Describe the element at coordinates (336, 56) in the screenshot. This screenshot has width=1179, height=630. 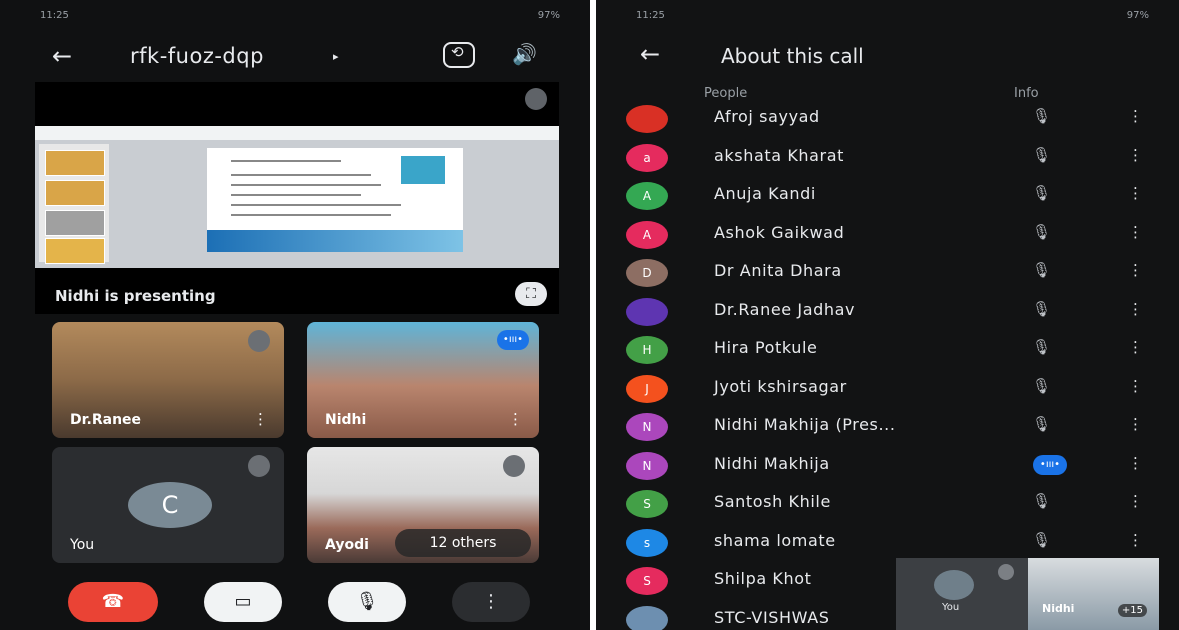
I see `caret-right-icon: ▸` at that location.